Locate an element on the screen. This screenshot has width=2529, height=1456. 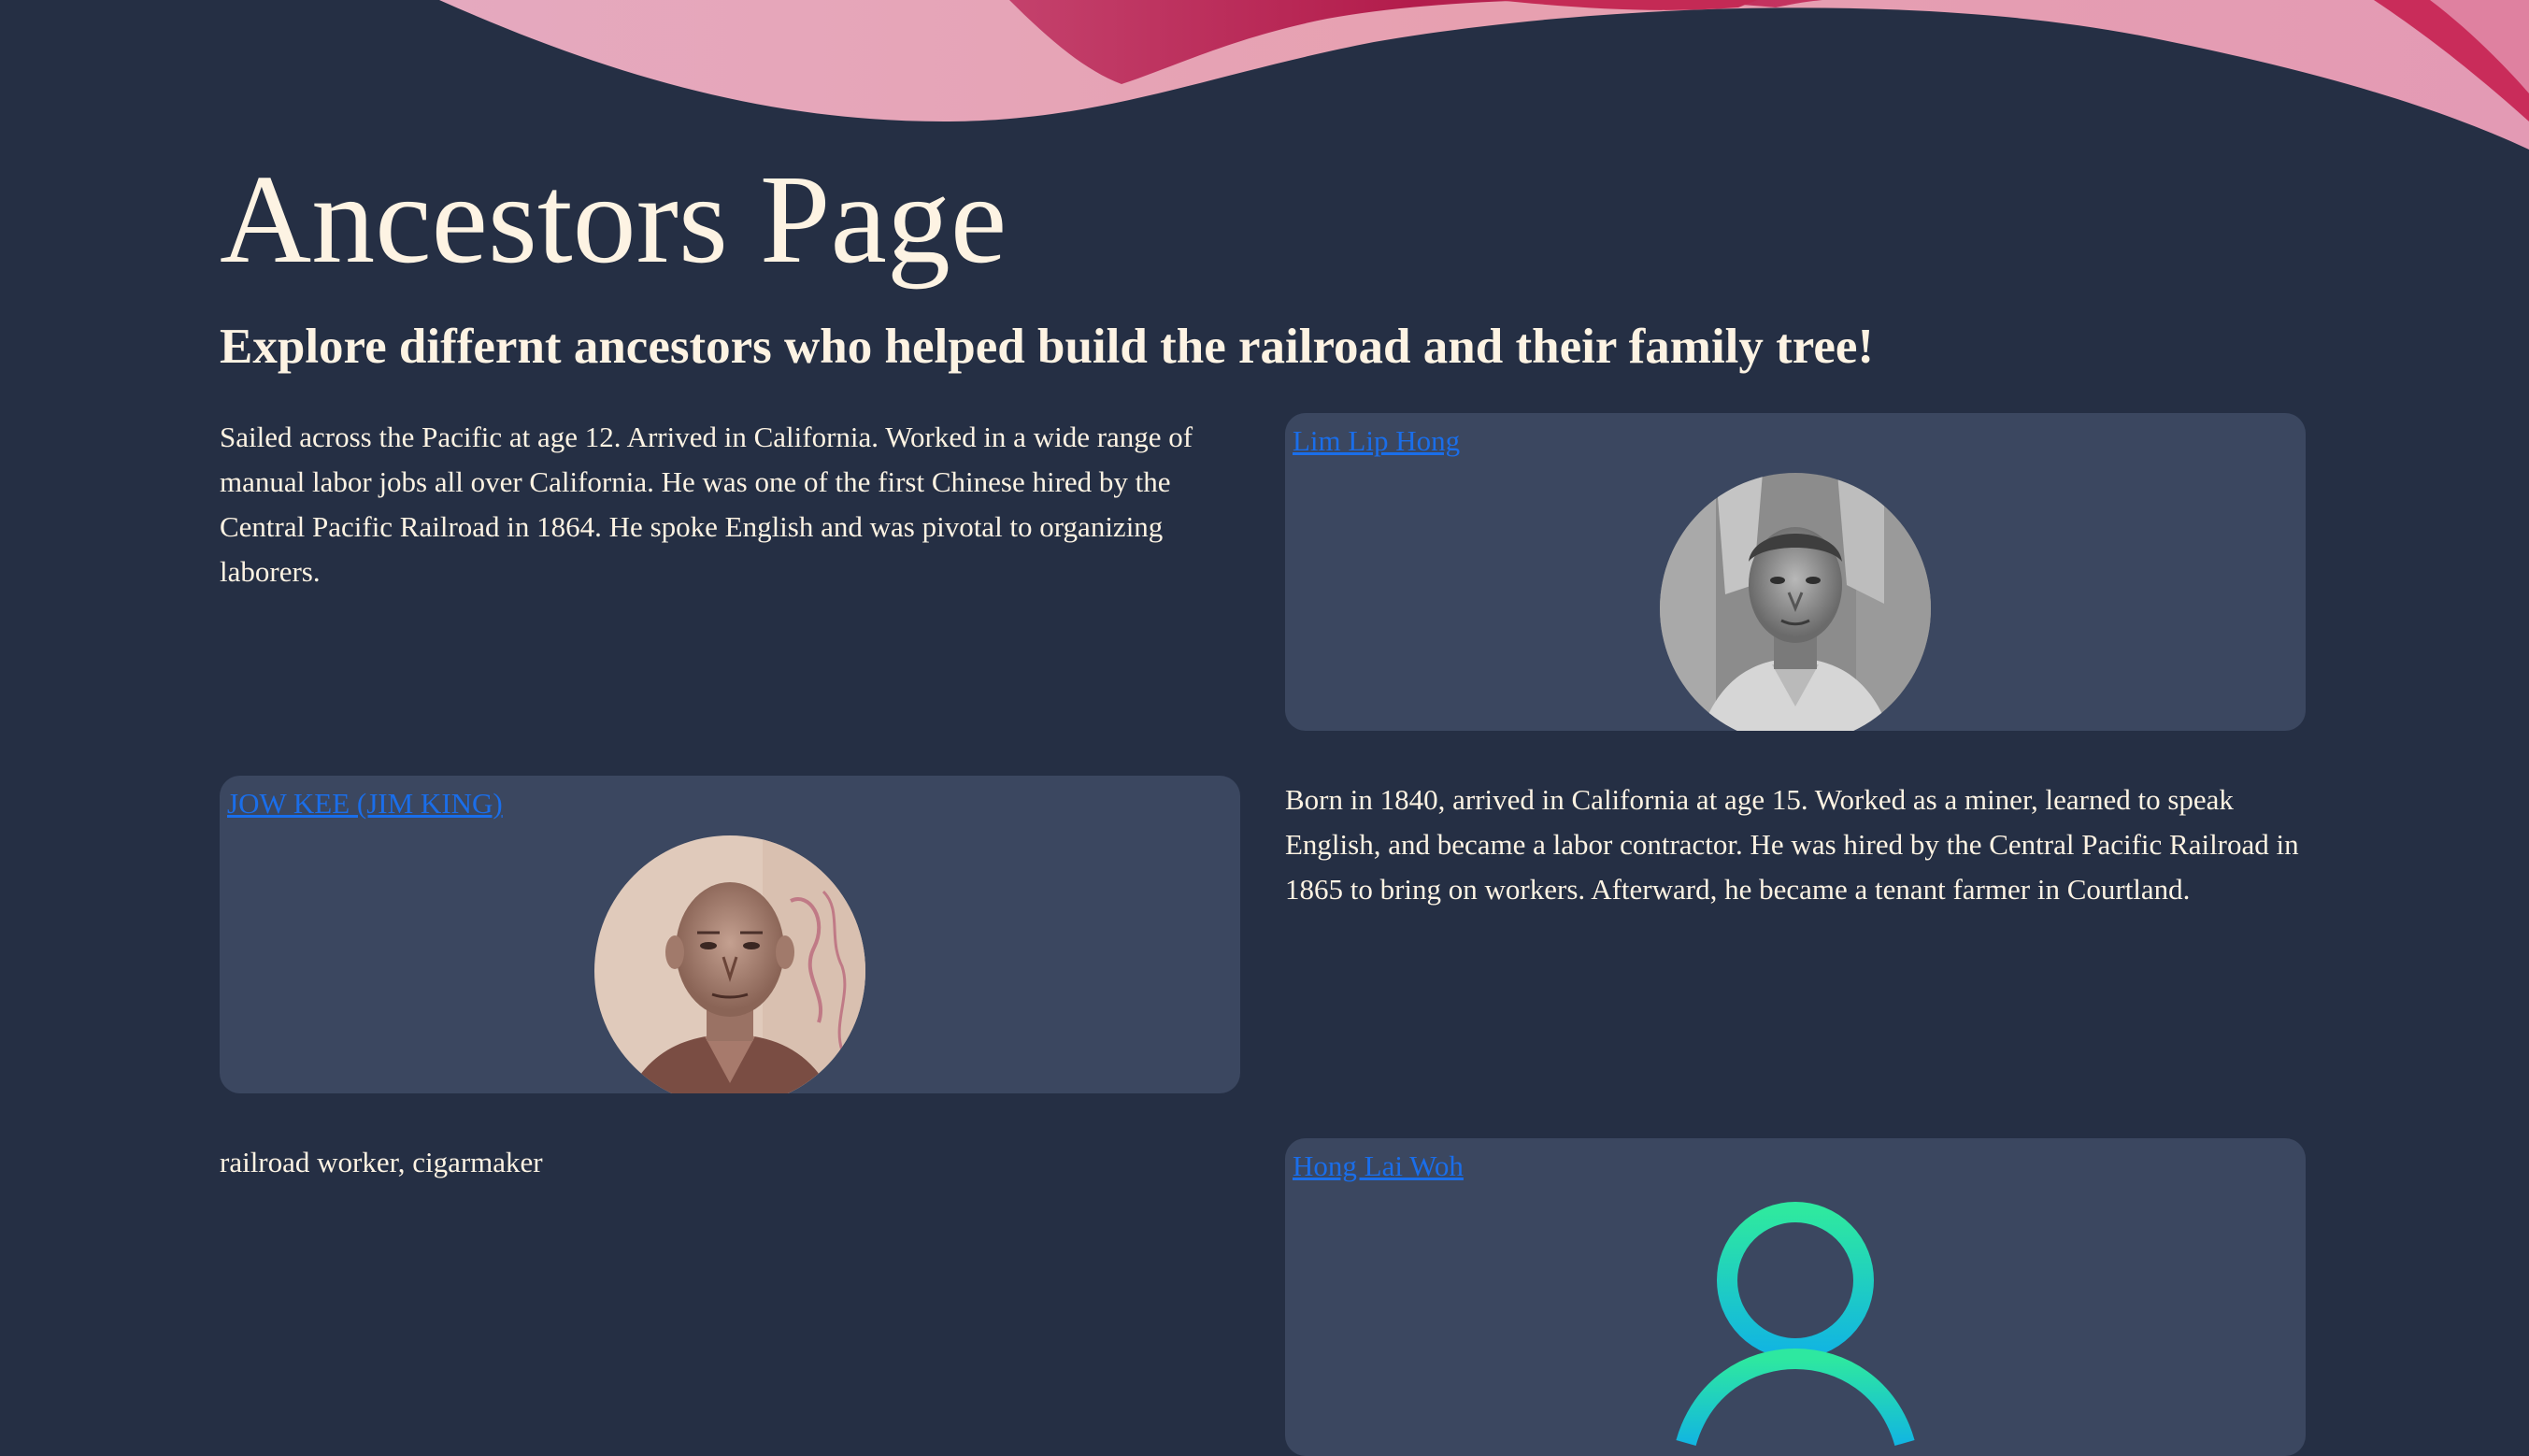
ancestor-bio: railroad worker, cigarmaker is located at coordinates (381, 1162).